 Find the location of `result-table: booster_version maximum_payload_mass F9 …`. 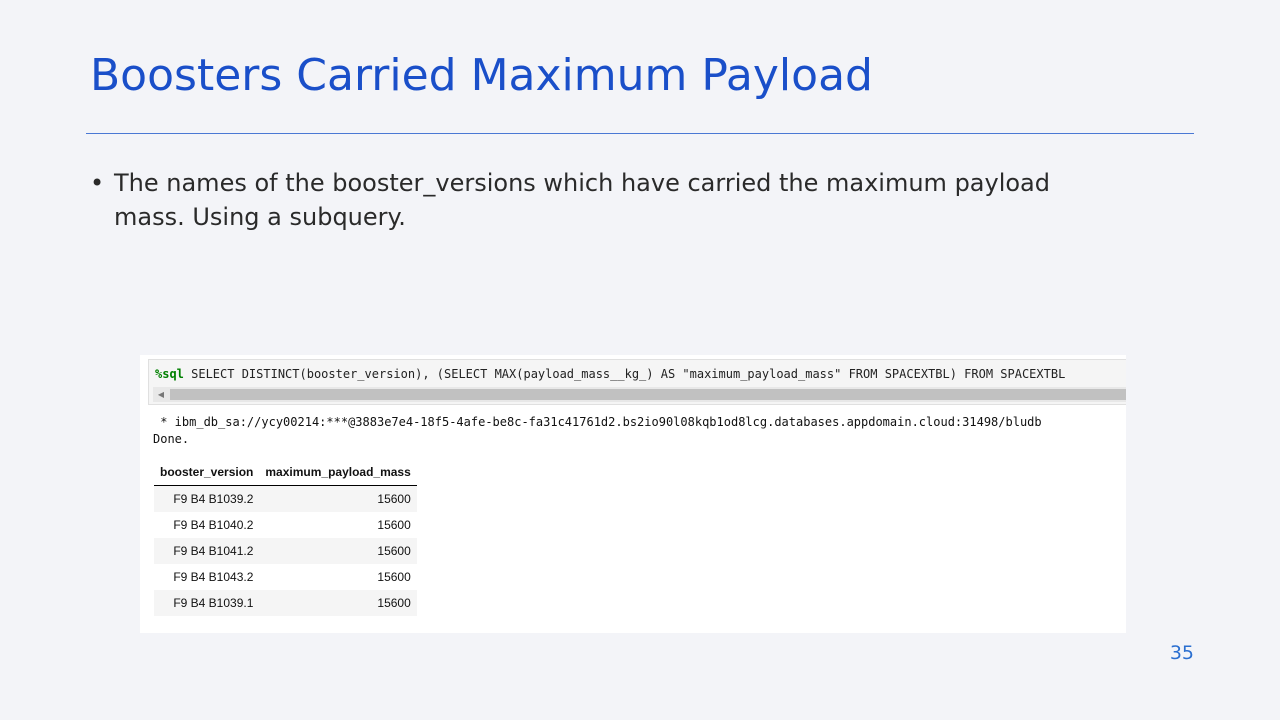

result-table: booster_version maximum_payload_mass F9 … is located at coordinates (285, 537).